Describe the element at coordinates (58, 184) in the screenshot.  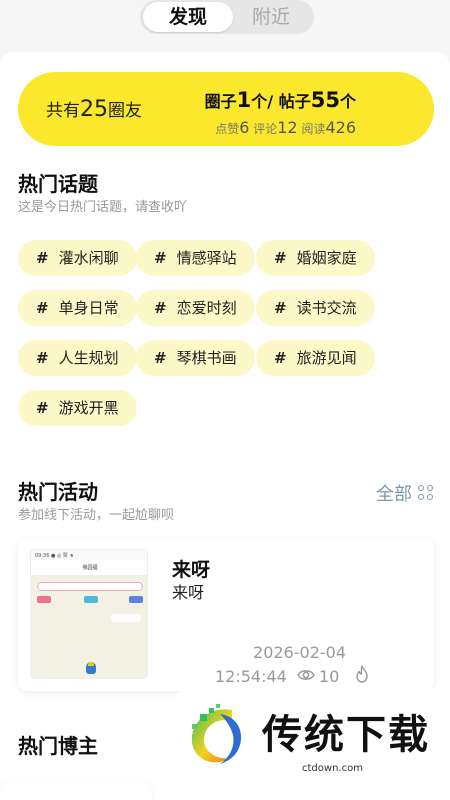
I see `hot-topics-title: 热门话题` at that location.